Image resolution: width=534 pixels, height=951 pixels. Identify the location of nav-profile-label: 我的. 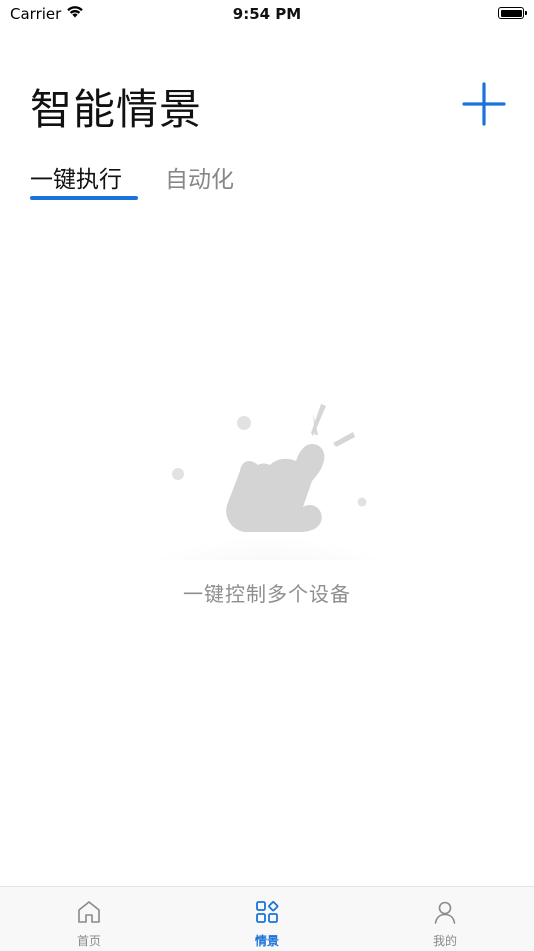
(444, 941).